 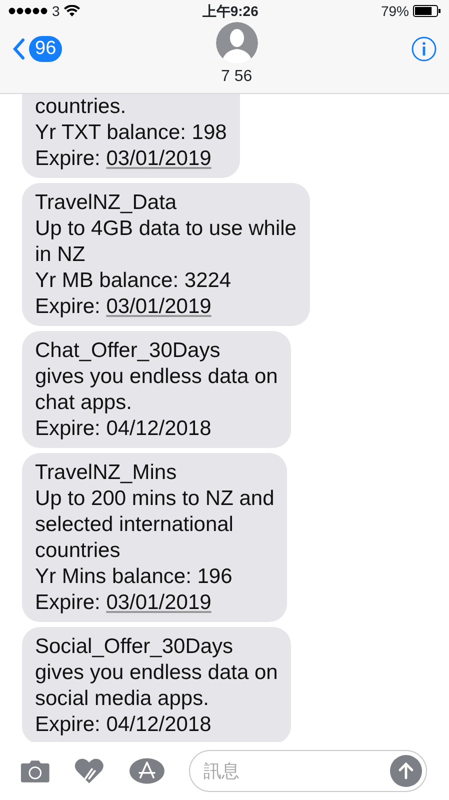 I want to click on wifi-icon, so click(x=72, y=11).